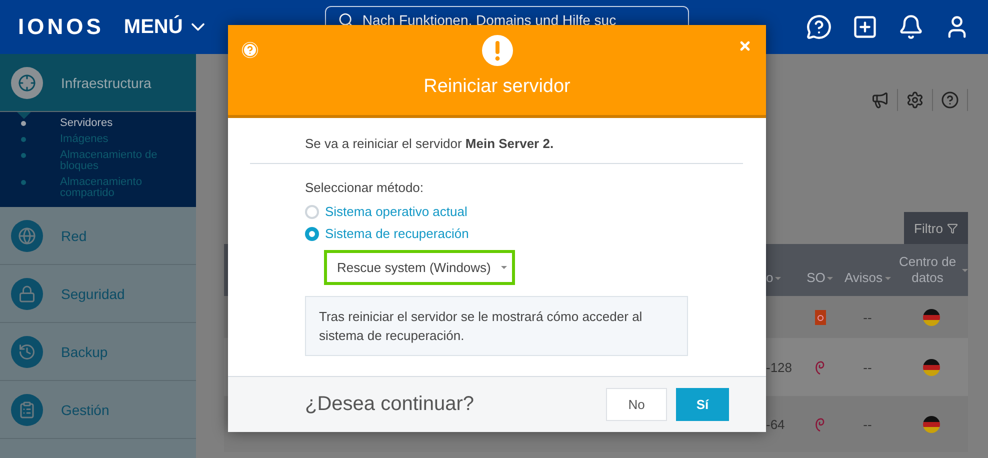 This screenshot has width=988, height=458. What do you see at coordinates (775, 424) in the screenshot?
I see `table-cell: -64` at bounding box center [775, 424].